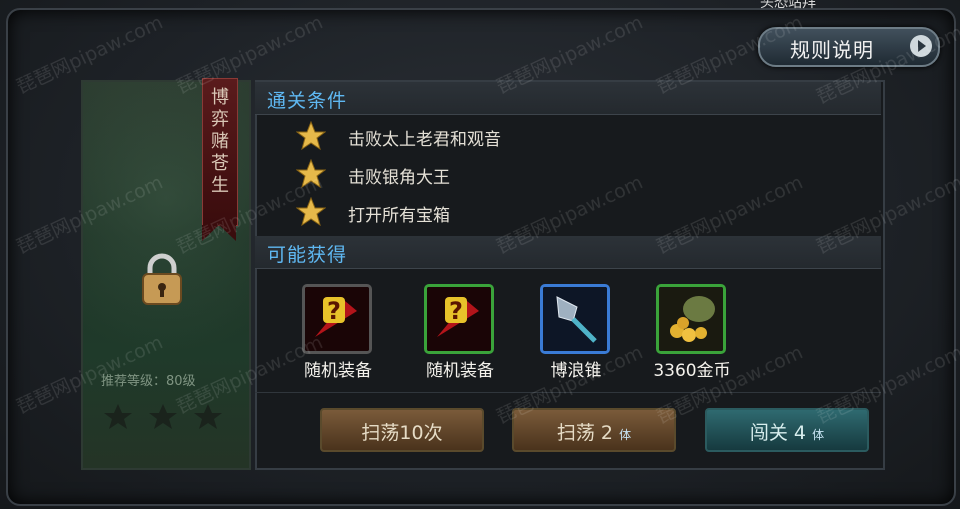 The height and width of the screenshot is (509, 960). What do you see at coordinates (568, 98) in the screenshot?
I see `conditions-header: 通关条件` at bounding box center [568, 98].